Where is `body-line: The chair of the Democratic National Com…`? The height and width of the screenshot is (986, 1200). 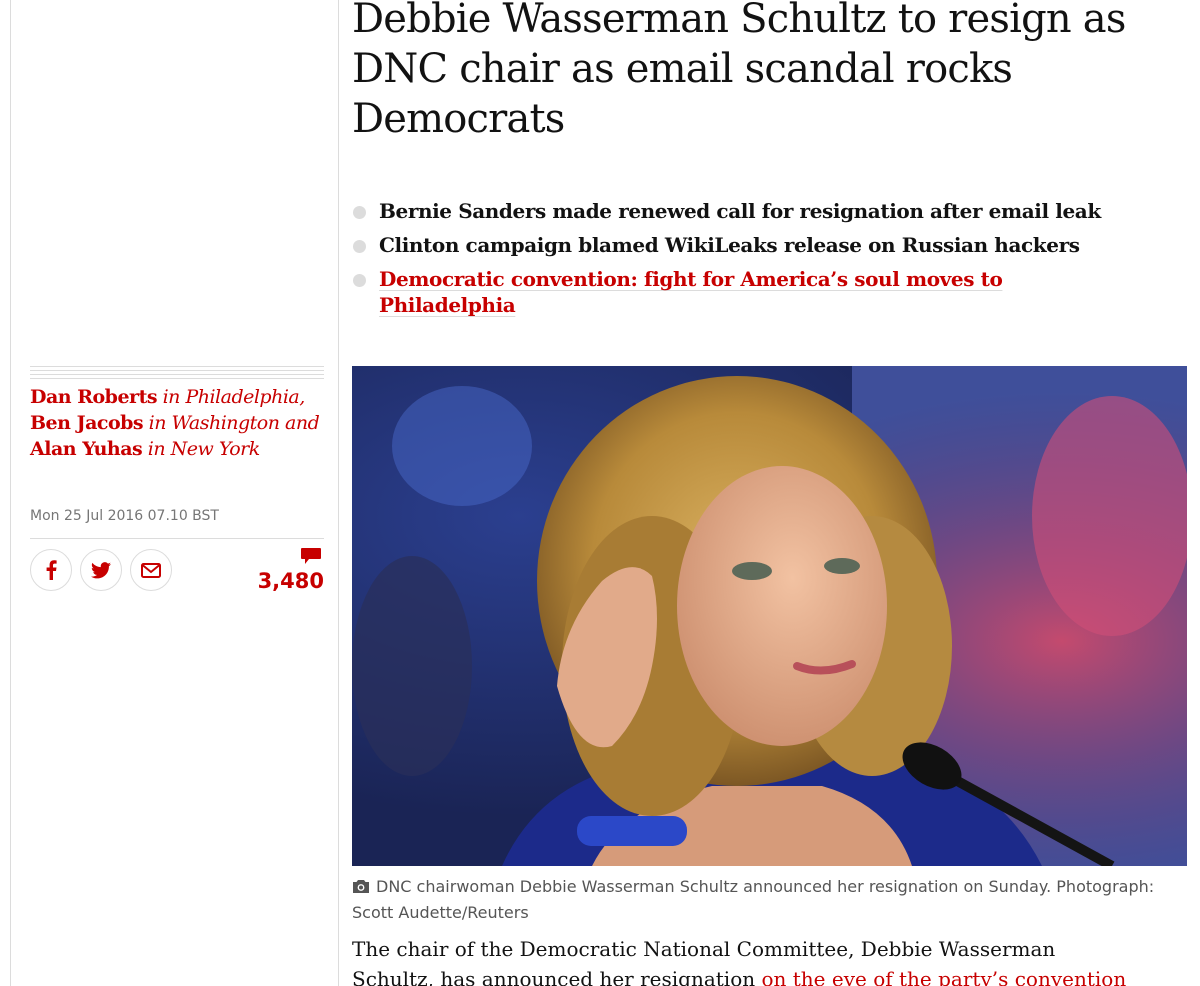
body-line: The chair of the Democratic National Com… is located at coordinates (704, 949).